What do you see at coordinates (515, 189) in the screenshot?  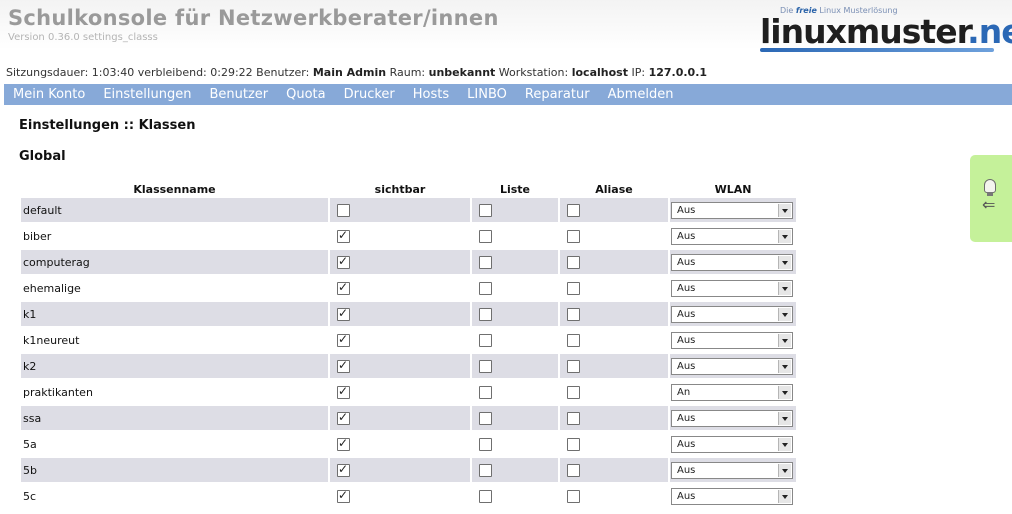 I see `header-liste: Liste` at bounding box center [515, 189].